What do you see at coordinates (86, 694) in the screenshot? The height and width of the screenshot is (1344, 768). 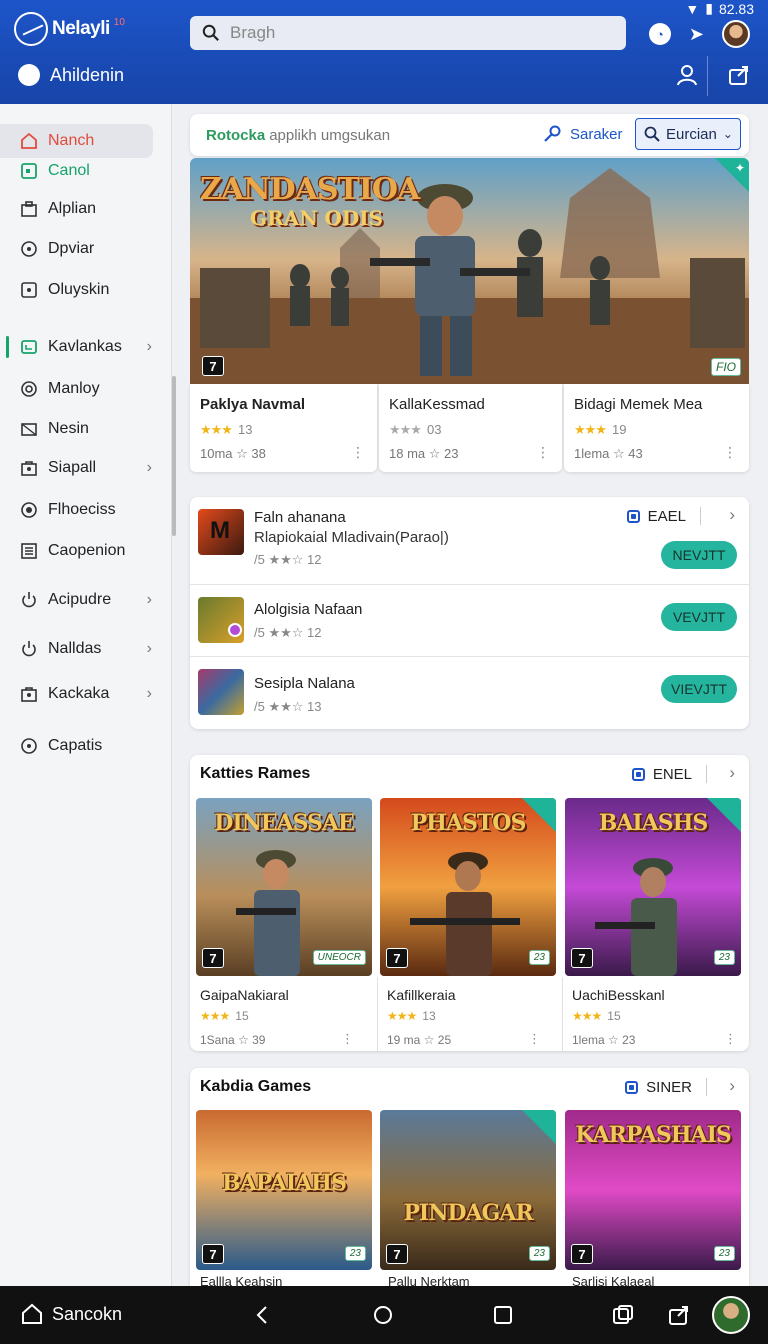 I see `sidebar-item-kackaka: Kackaka ›` at bounding box center [86, 694].